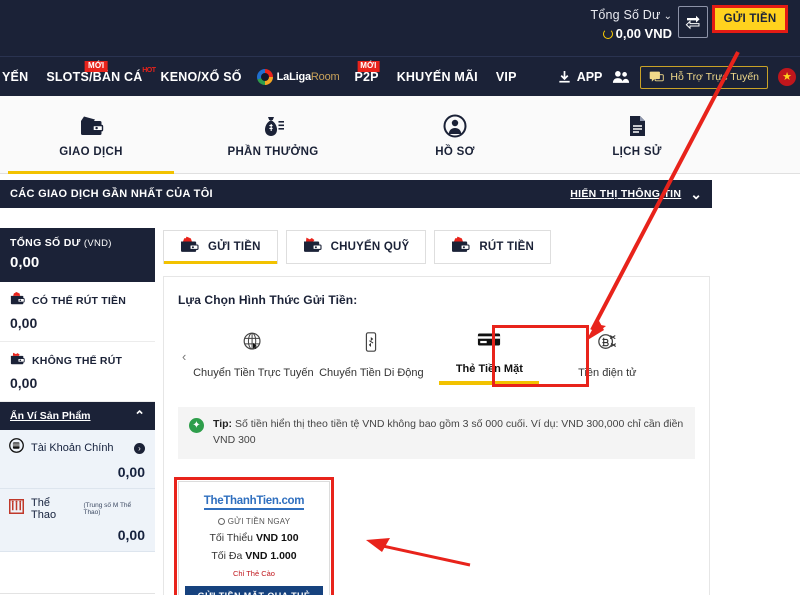 The image size is (800, 595). What do you see at coordinates (589, 77) in the screenshot?
I see `app-label: APP` at bounding box center [589, 77].